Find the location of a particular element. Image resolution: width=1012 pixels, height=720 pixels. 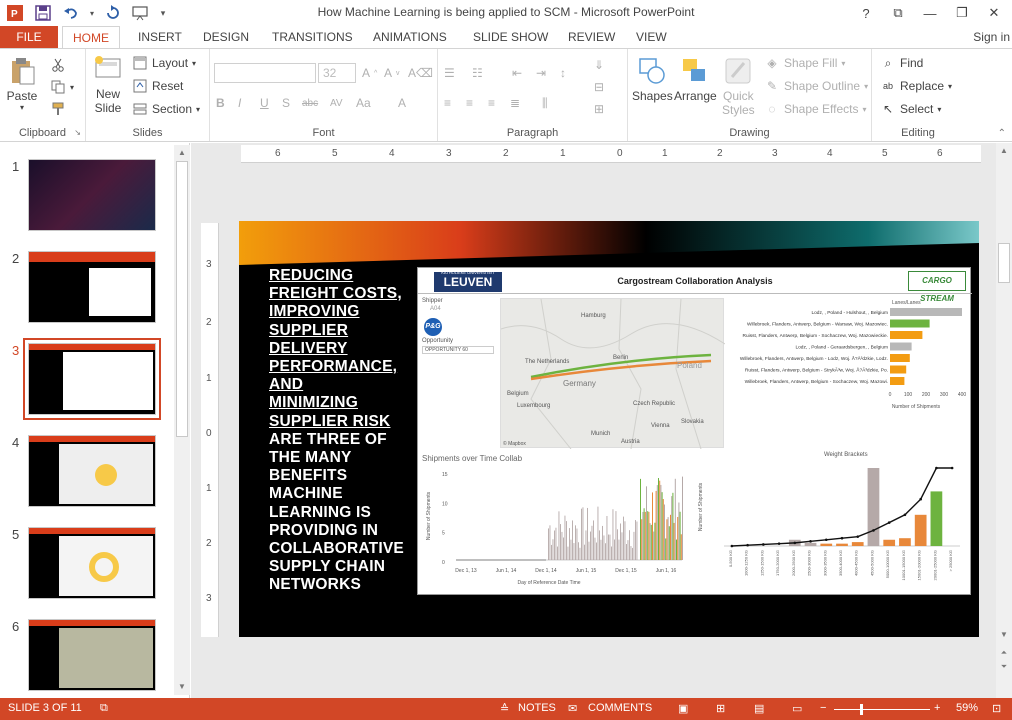

tab-transitions: TRANSITIONS is located at coordinates (312, 37).